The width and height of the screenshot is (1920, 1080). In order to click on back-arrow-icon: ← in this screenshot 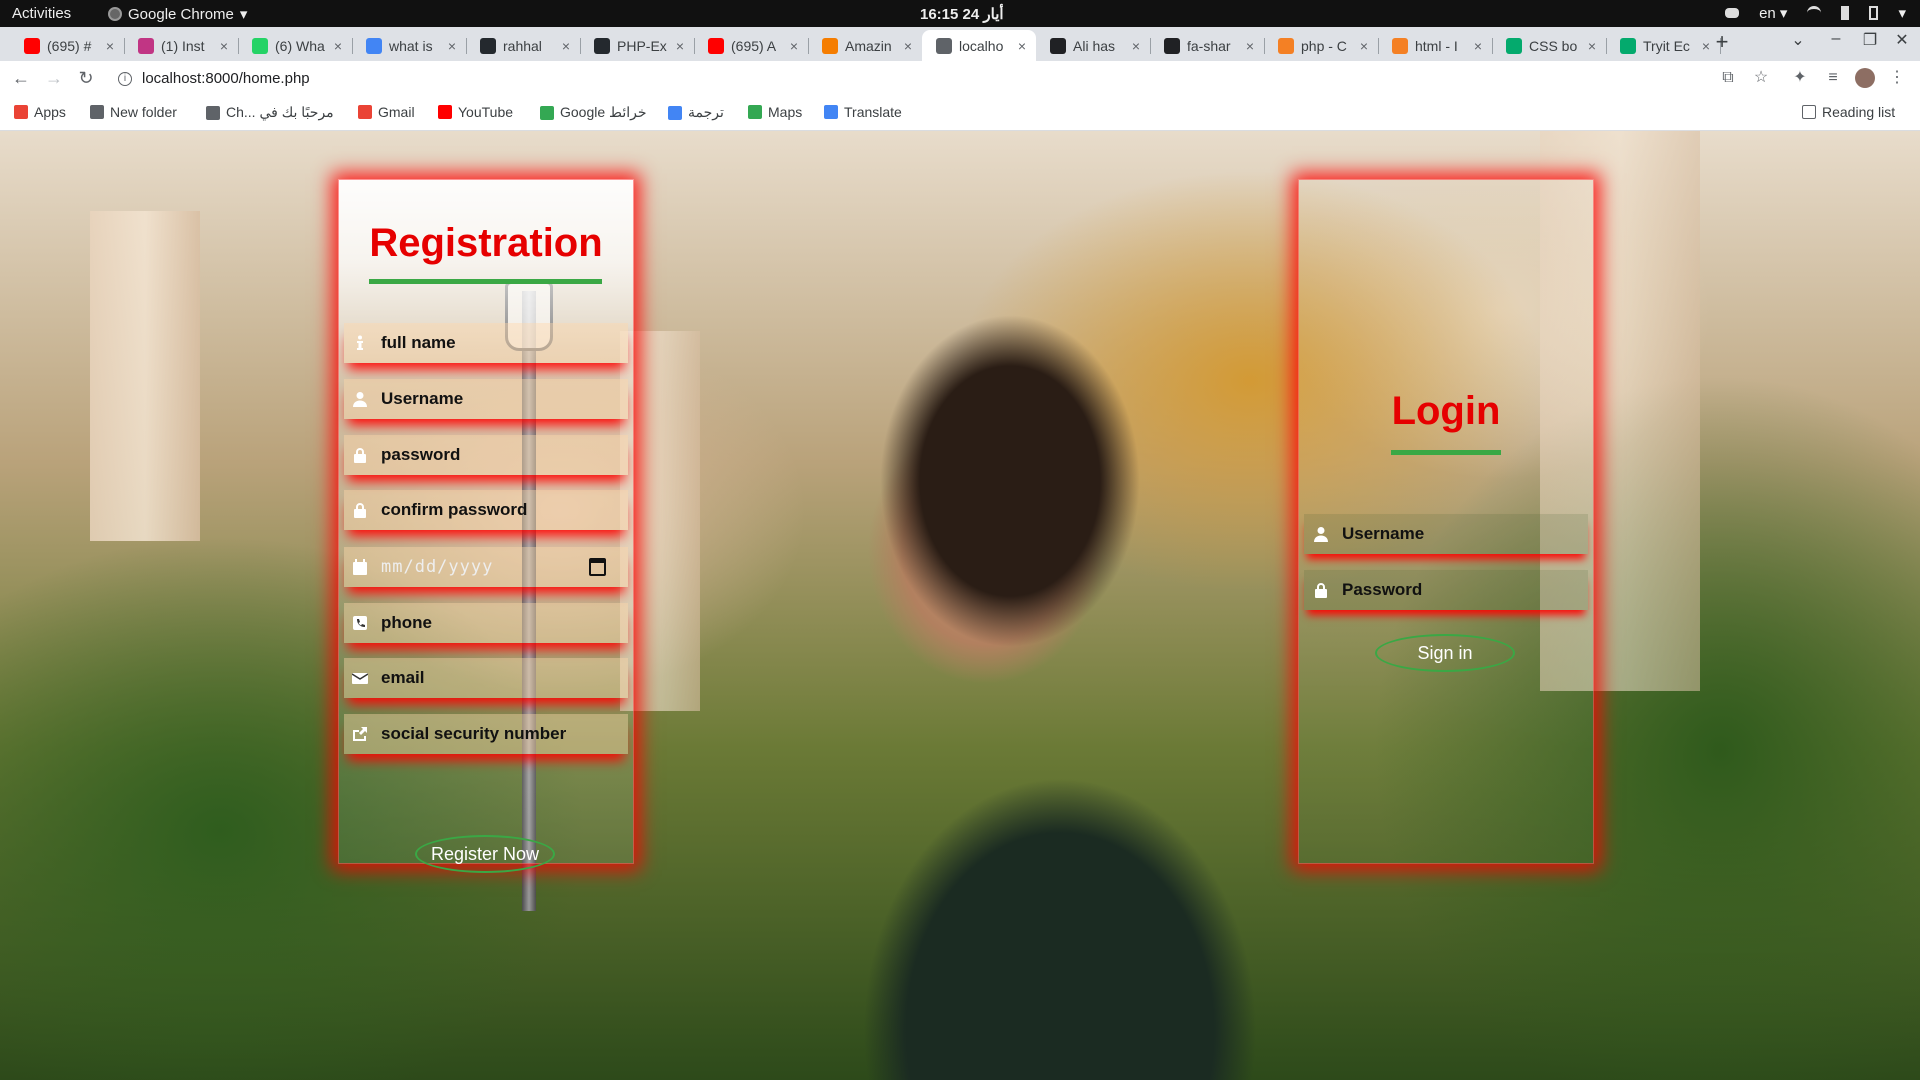, I will do `click(21, 78)`.